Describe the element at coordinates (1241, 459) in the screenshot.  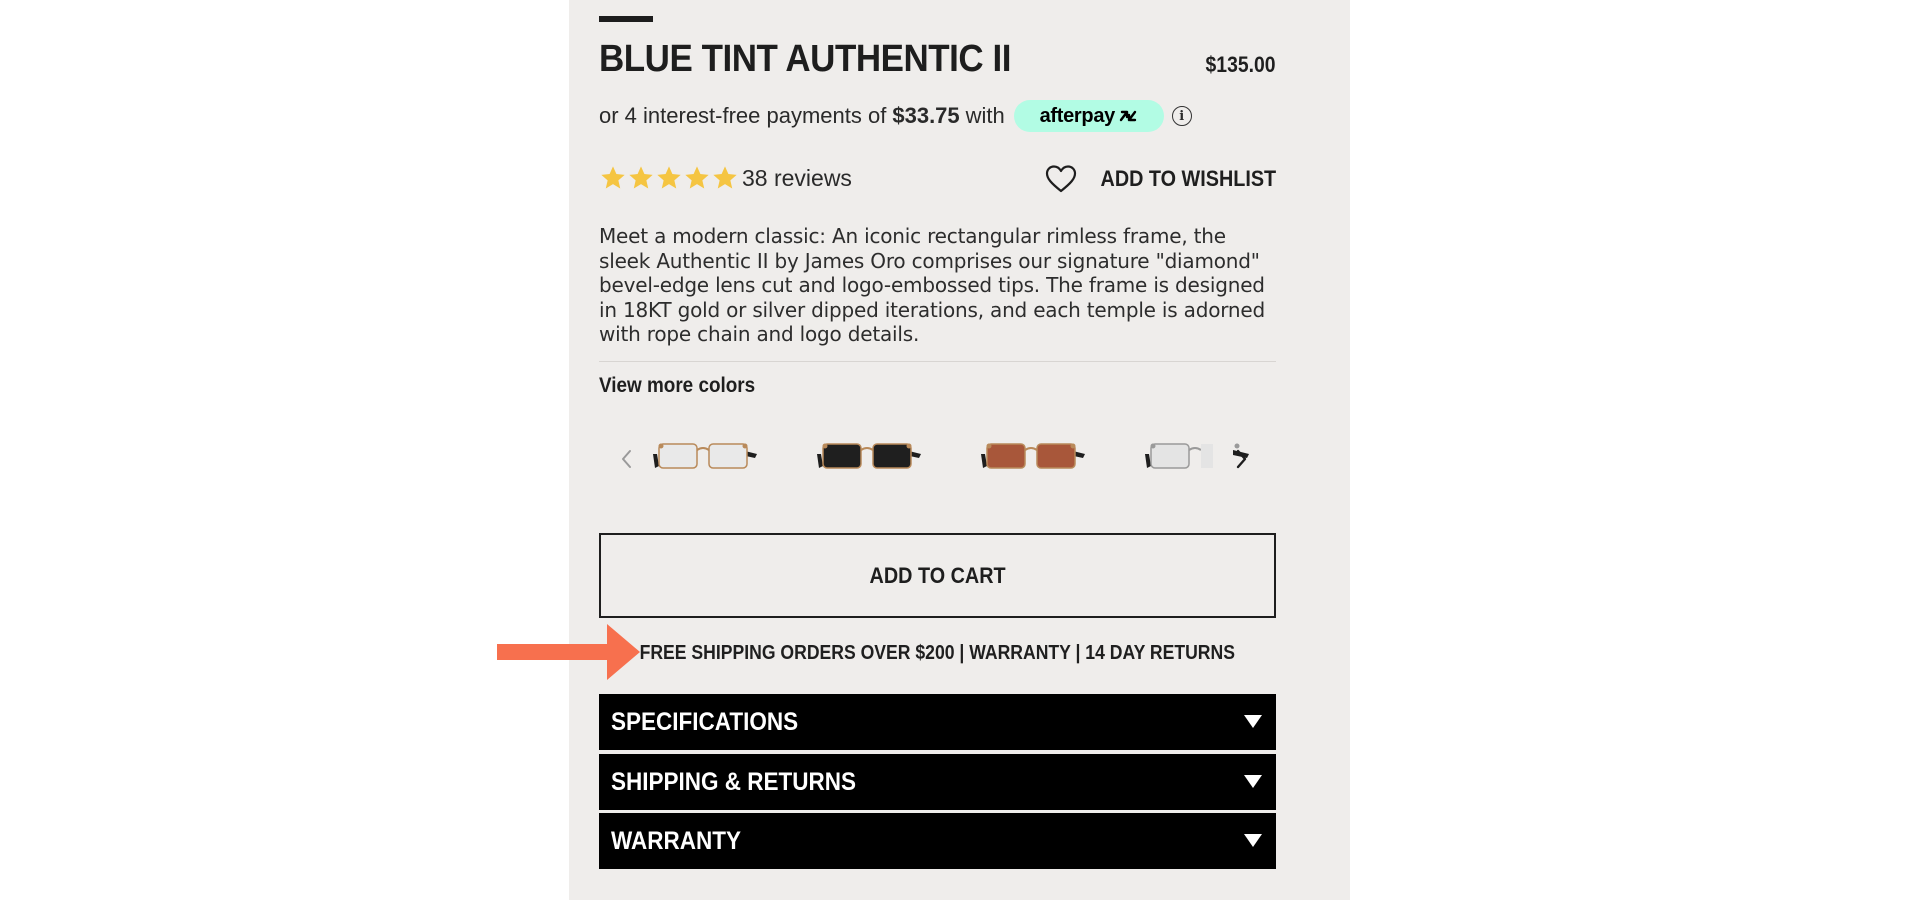
I see `chevron-right-icon` at that location.